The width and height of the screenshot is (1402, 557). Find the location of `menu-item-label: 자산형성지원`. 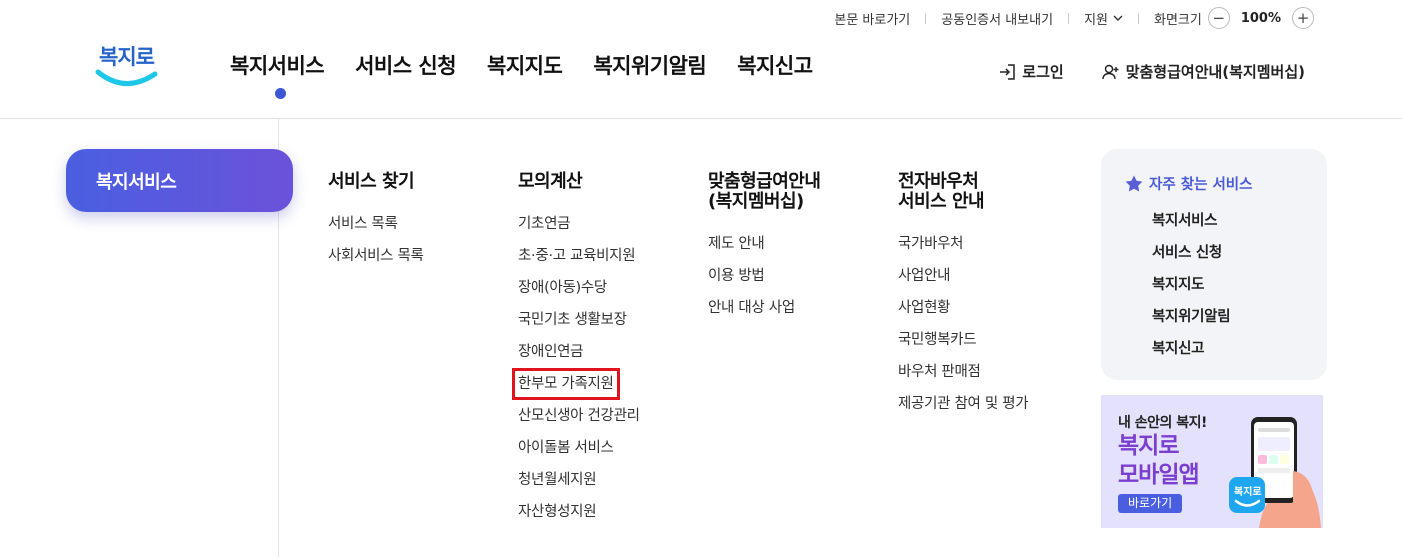

menu-item-label: 자산형성지원 is located at coordinates (557, 512).